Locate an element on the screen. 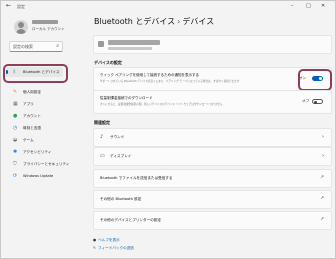  highlight-frame-sidebar is located at coordinates (35, 73).